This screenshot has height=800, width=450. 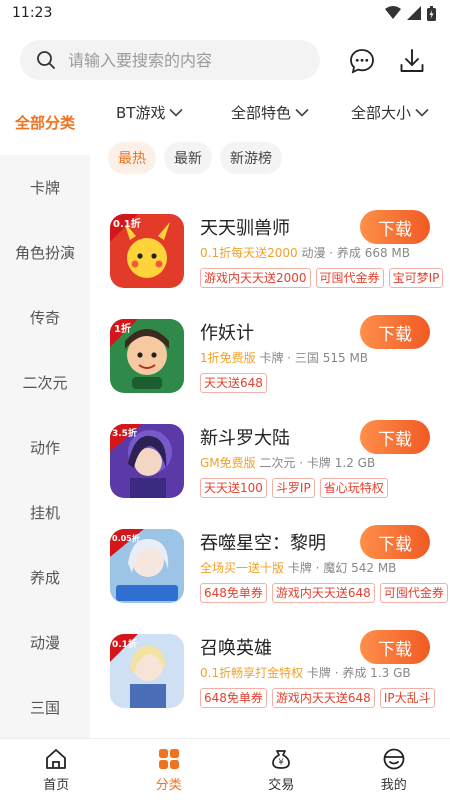 What do you see at coordinates (407, 698) in the screenshot?
I see `game-tag: IP大乱斗` at bounding box center [407, 698].